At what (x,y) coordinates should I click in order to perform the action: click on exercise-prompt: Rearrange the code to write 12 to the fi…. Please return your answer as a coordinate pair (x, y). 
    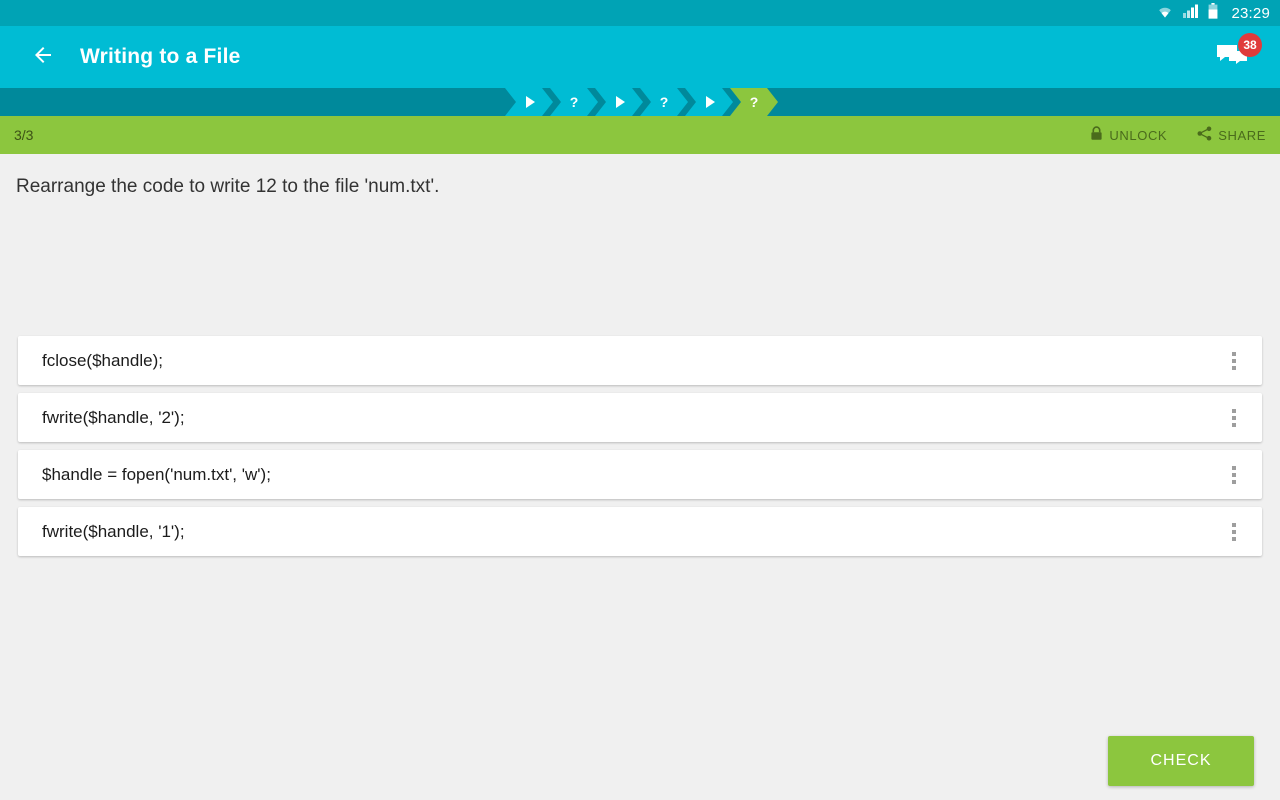
    Looking at the image, I should click on (228, 186).